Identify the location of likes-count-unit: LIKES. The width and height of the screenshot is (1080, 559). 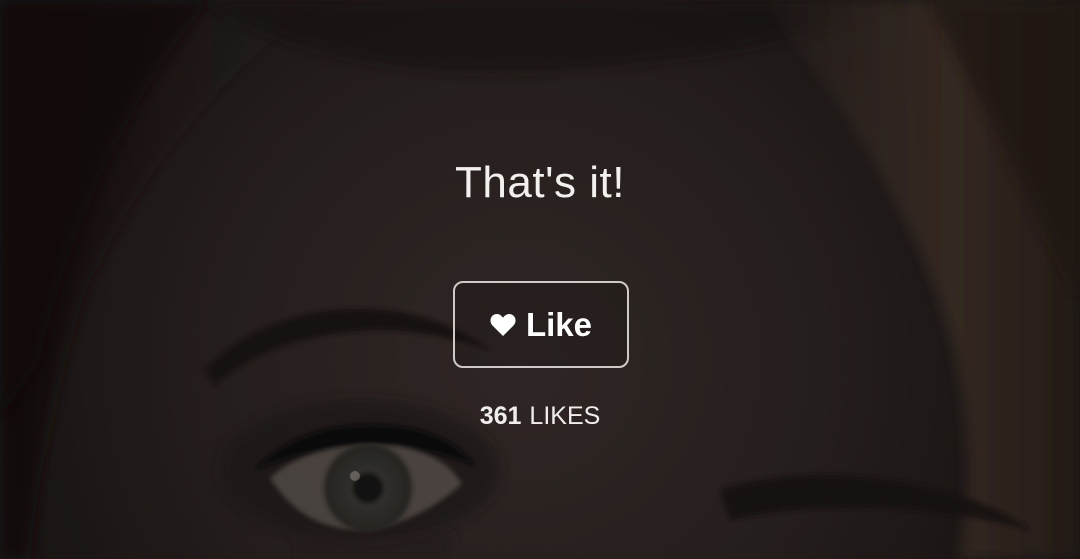
(565, 416).